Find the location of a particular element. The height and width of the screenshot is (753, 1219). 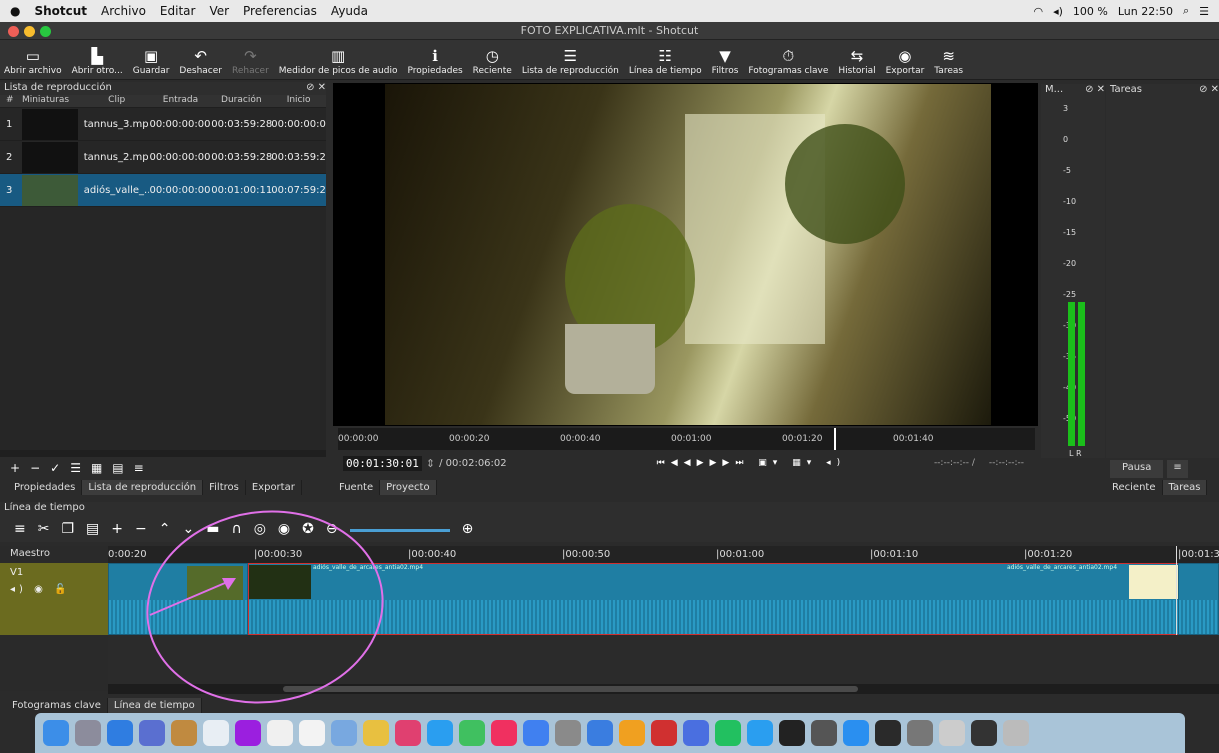

timeline-scrollbar is located at coordinates (663, 689).